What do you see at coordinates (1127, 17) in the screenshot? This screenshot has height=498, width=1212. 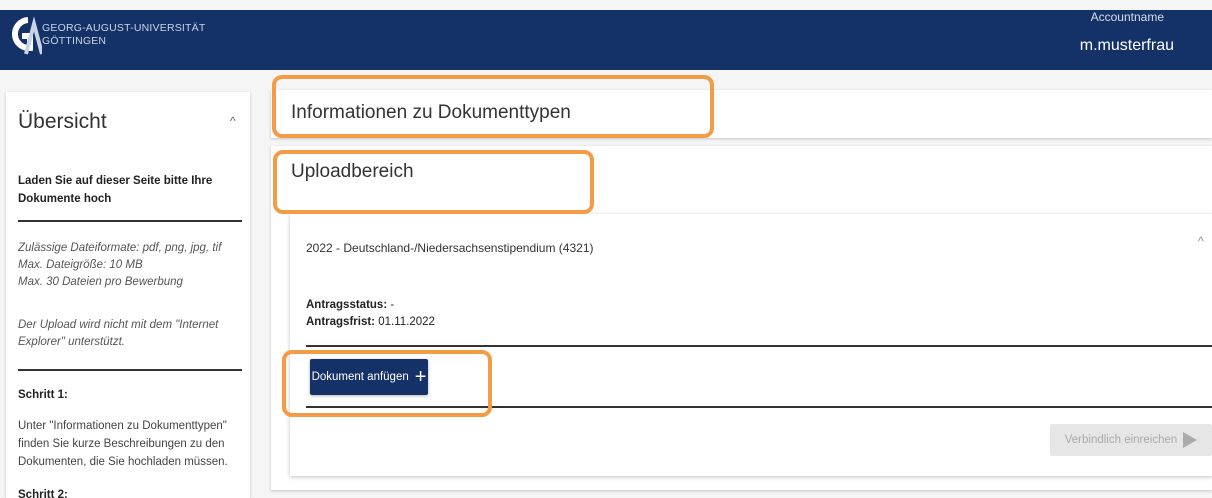 I see `account-label: Accountname` at bounding box center [1127, 17].